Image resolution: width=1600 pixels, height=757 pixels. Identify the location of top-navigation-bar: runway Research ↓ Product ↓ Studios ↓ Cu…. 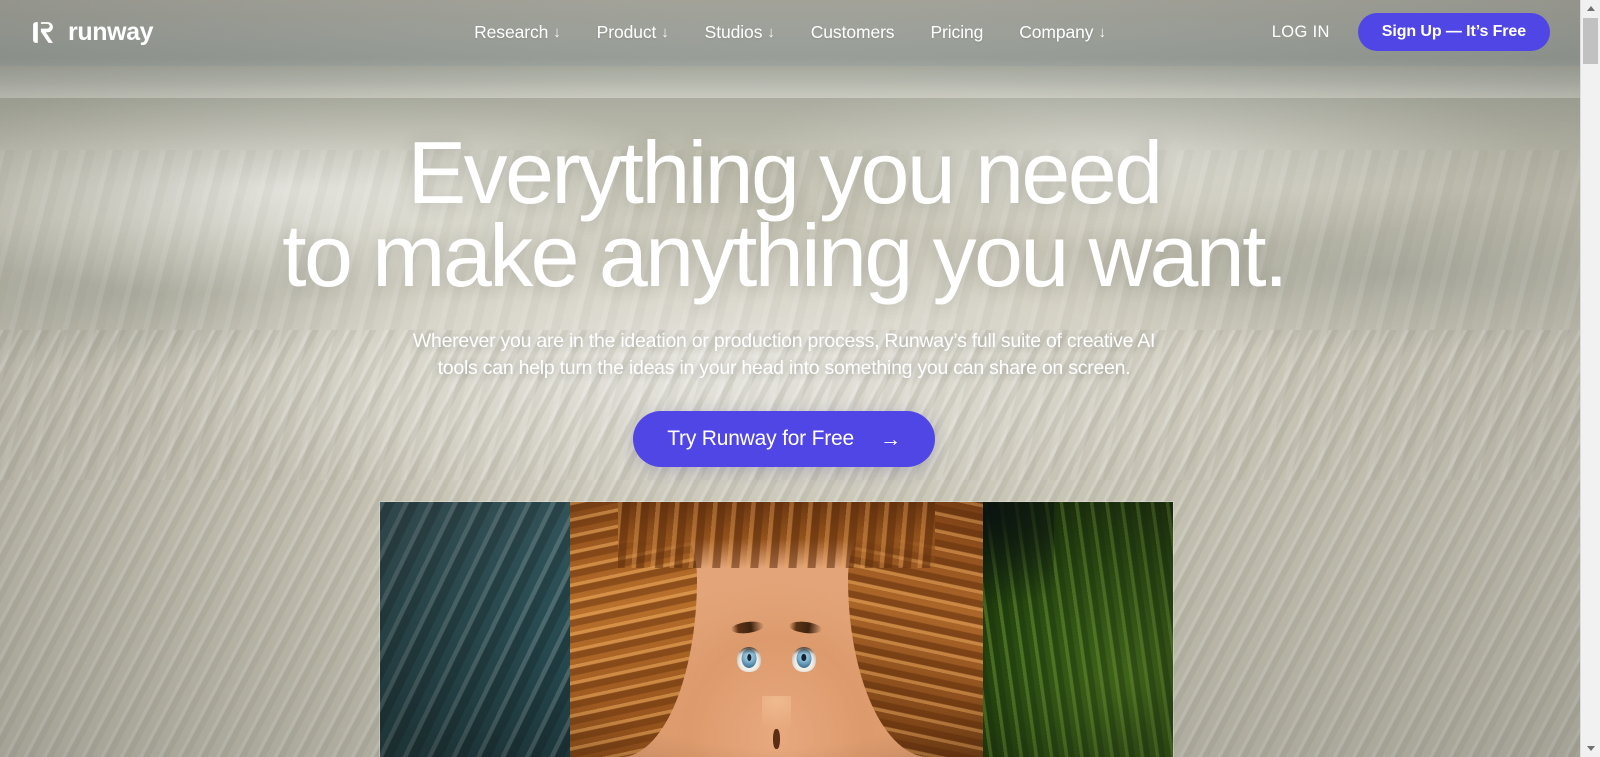
(790, 32).